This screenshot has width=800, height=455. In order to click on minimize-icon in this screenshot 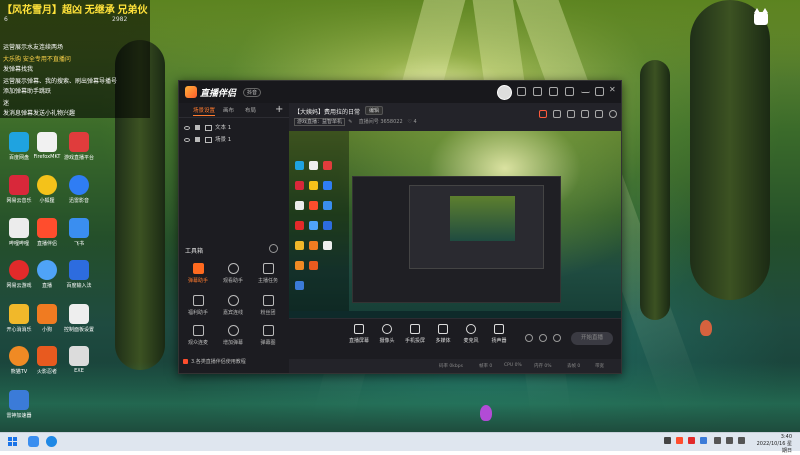, I will do `click(585, 90)`.